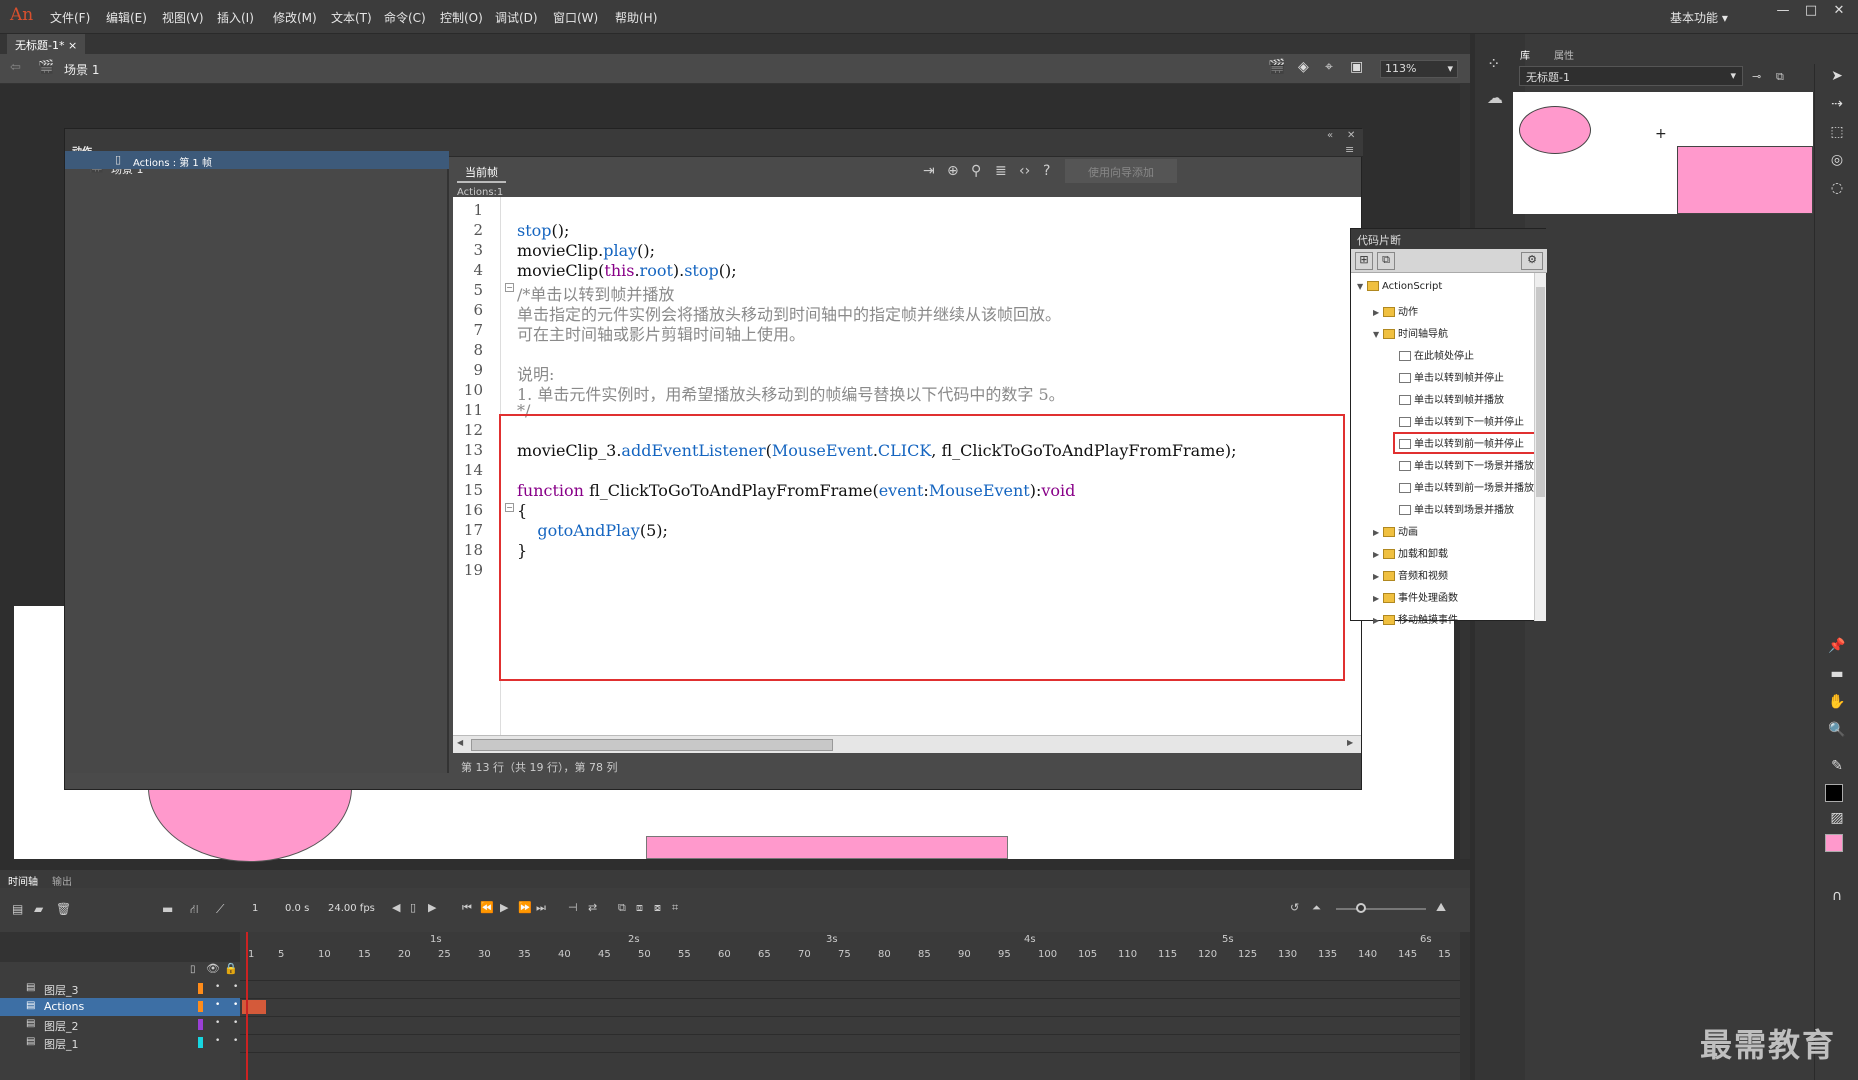 Image resolution: width=1858 pixels, height=1080 pixels. What do you see at coordinates (1441, 907) in the screenshot?
I see `zoom-in-icon: ⛰` at bounding box center [1441, 907].